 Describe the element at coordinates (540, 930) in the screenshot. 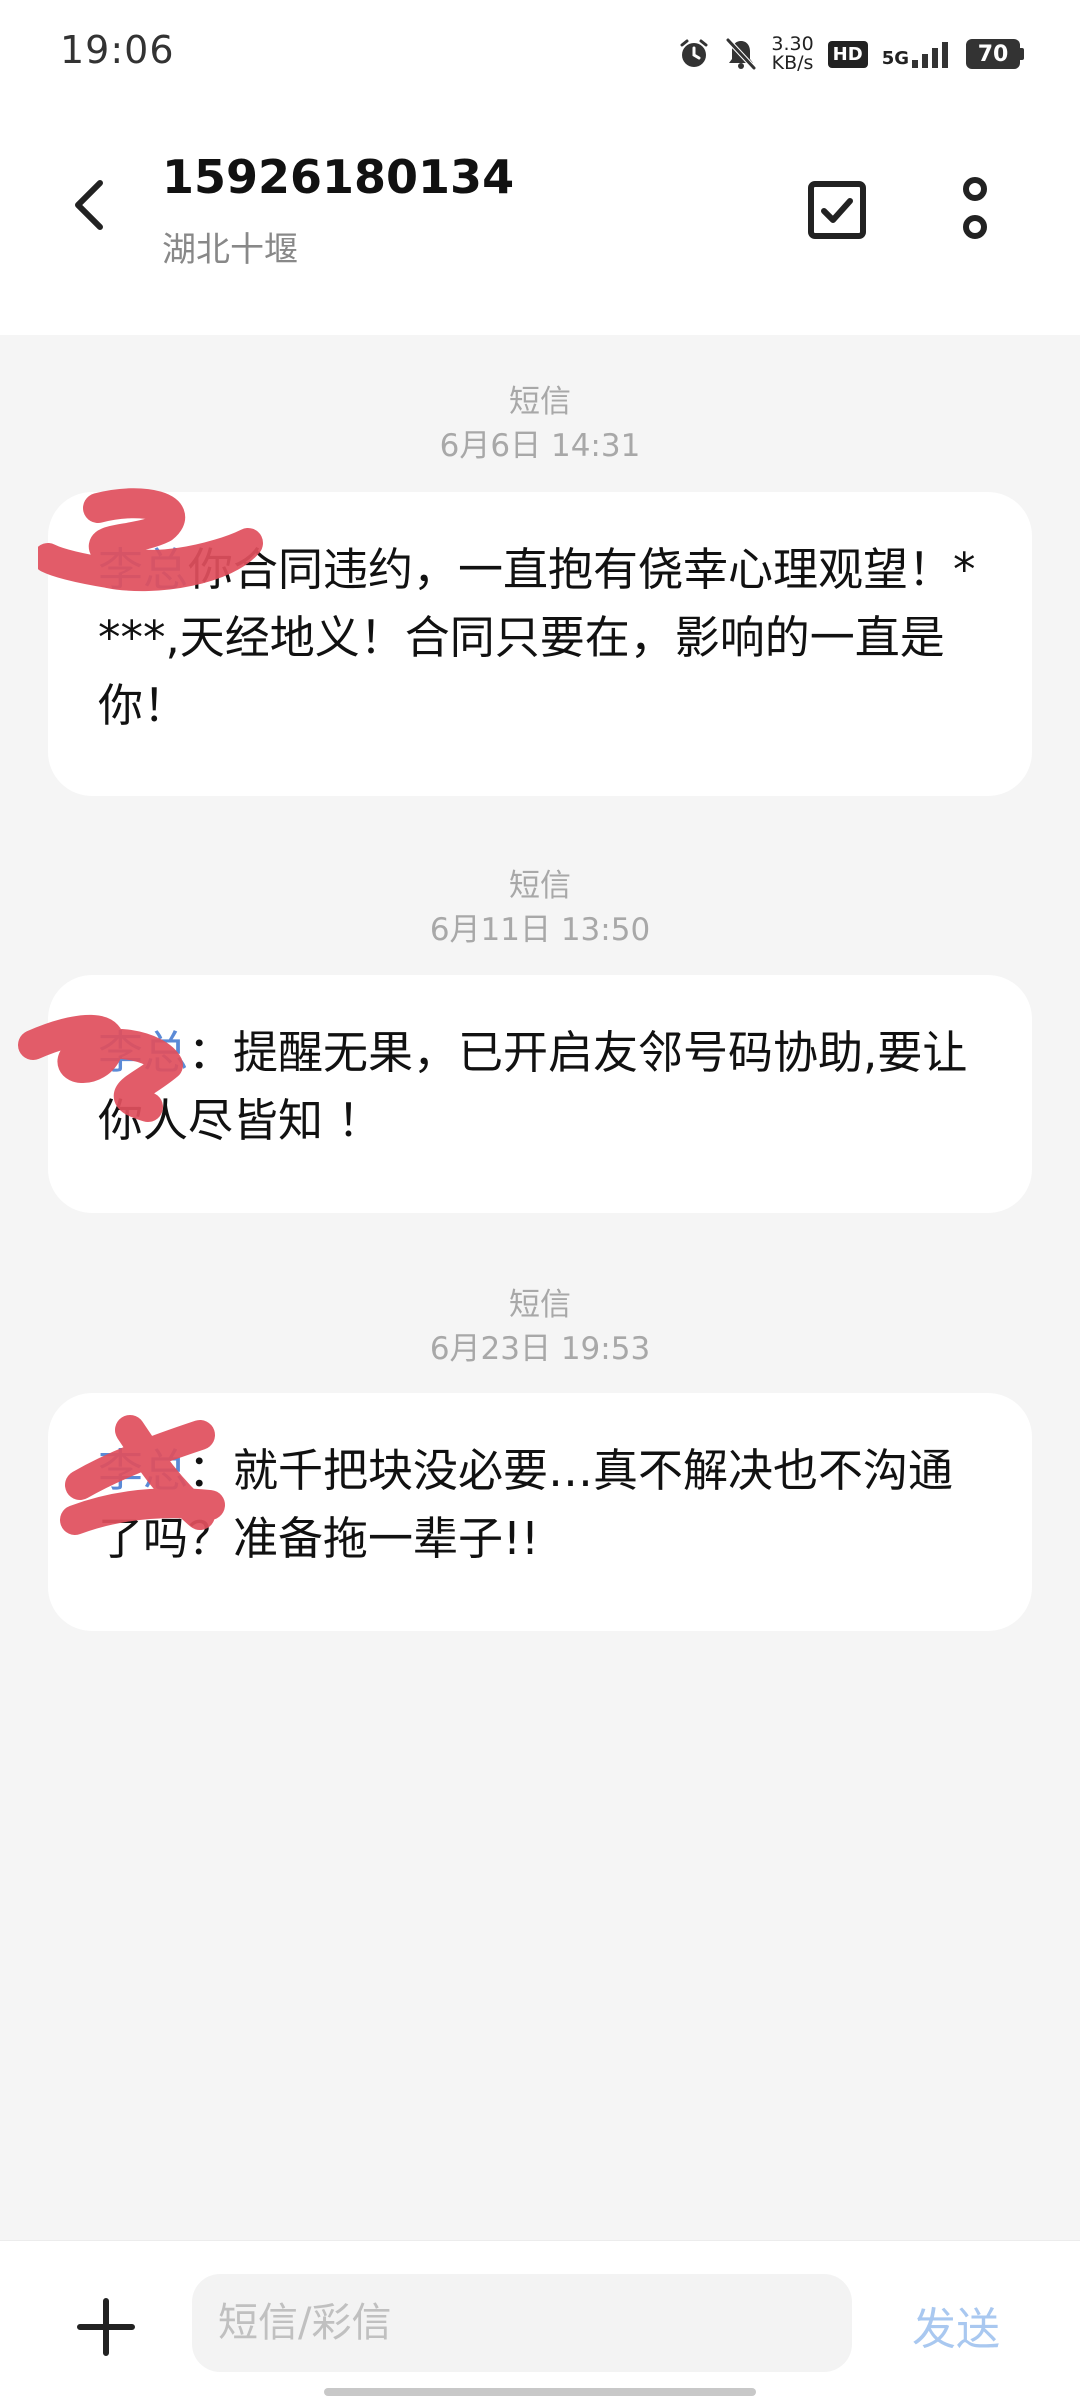

I see `message-timestamp: 6月11日 13:50` at that location.